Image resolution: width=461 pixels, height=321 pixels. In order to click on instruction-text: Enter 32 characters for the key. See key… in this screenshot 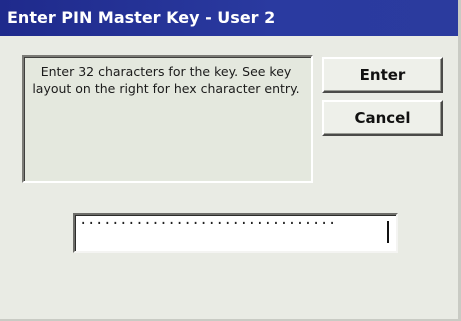, I will do `click(166, 80)`.